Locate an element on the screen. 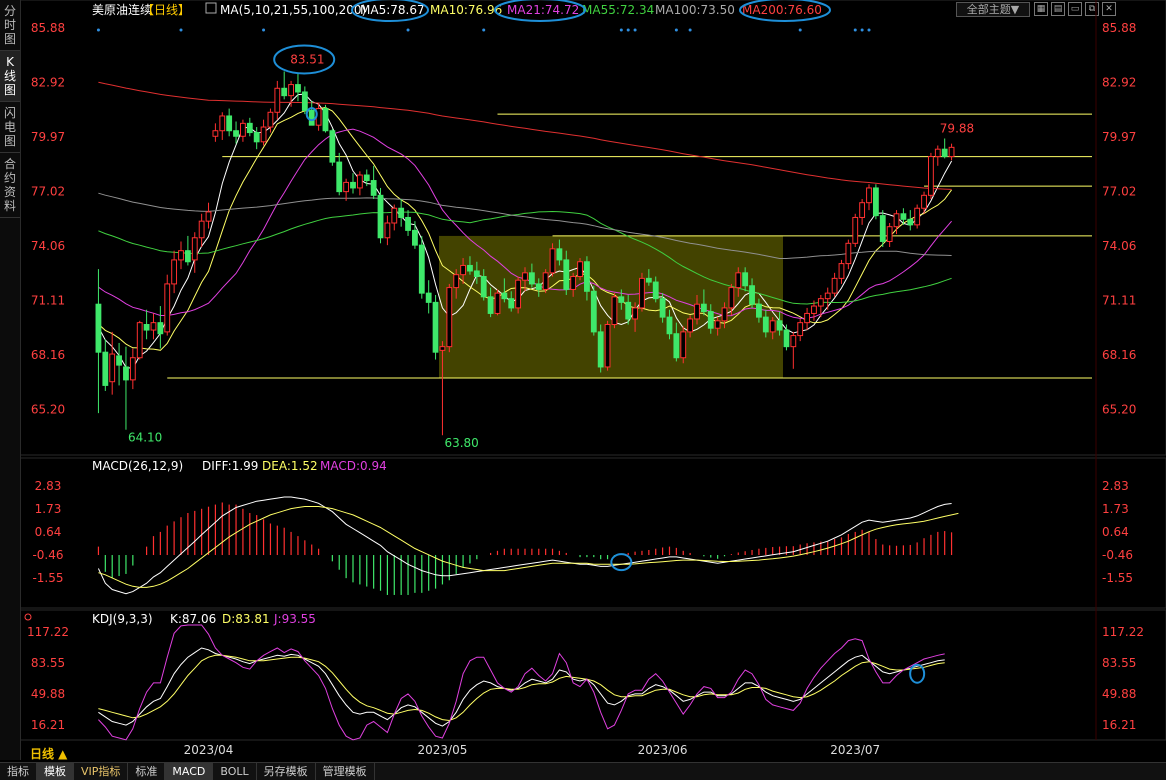 This screenshot has width=1166, height=780. sidebar-tab-3: 合约资料 is located at coordinates (10, 185).